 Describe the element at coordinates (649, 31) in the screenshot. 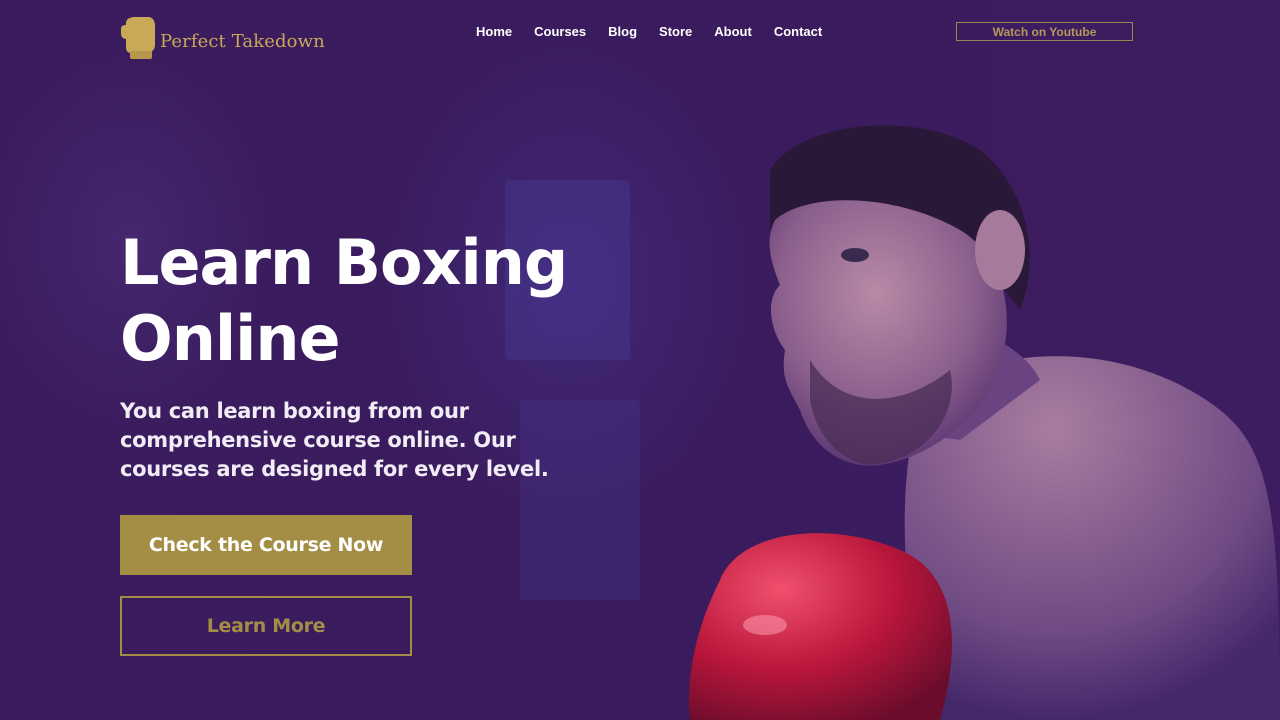

I see `main-nav: Home Courses Blog Store About Contact` at that location.